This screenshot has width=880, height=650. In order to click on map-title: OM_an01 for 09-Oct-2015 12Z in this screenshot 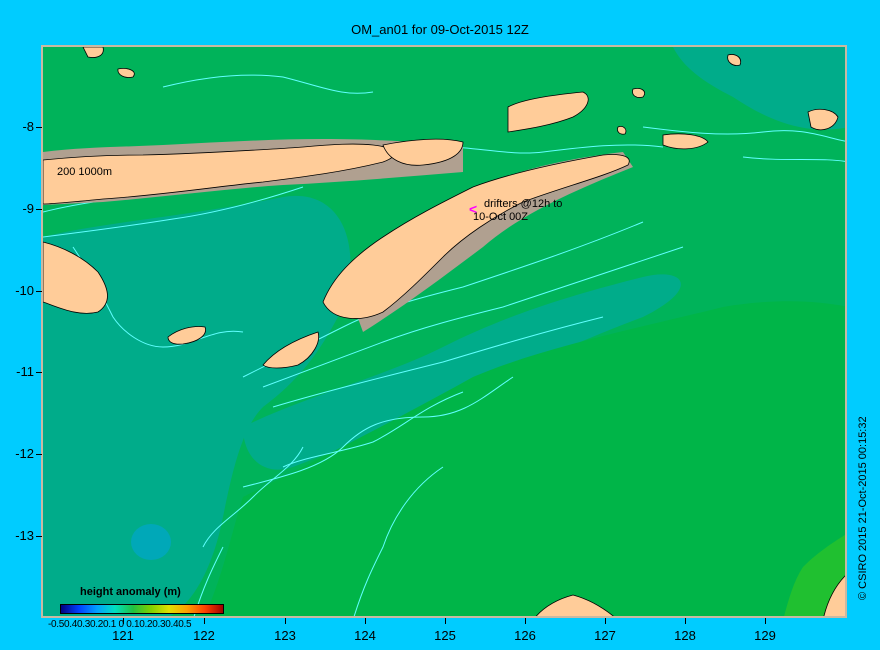, I will do `click(440, 29)`.